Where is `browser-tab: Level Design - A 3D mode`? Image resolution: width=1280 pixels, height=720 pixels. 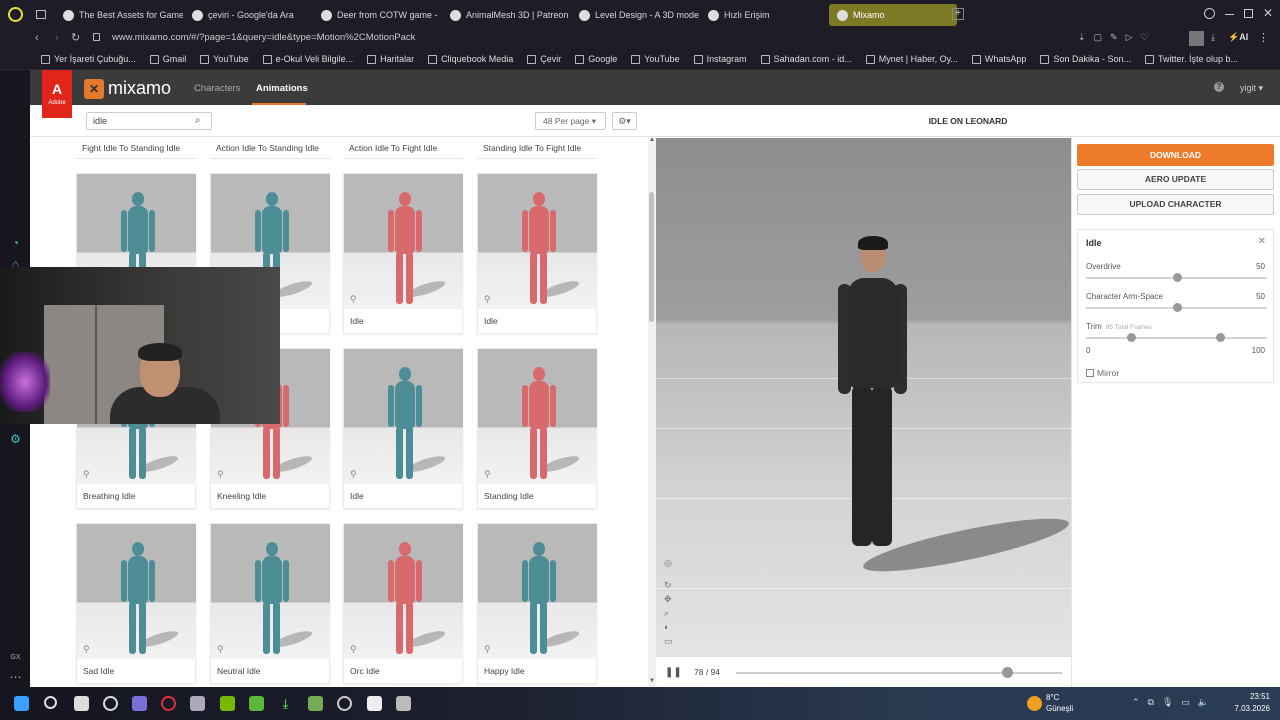
browser-tab: Level Design - A 3D mode is located at coordinates (635, 15).